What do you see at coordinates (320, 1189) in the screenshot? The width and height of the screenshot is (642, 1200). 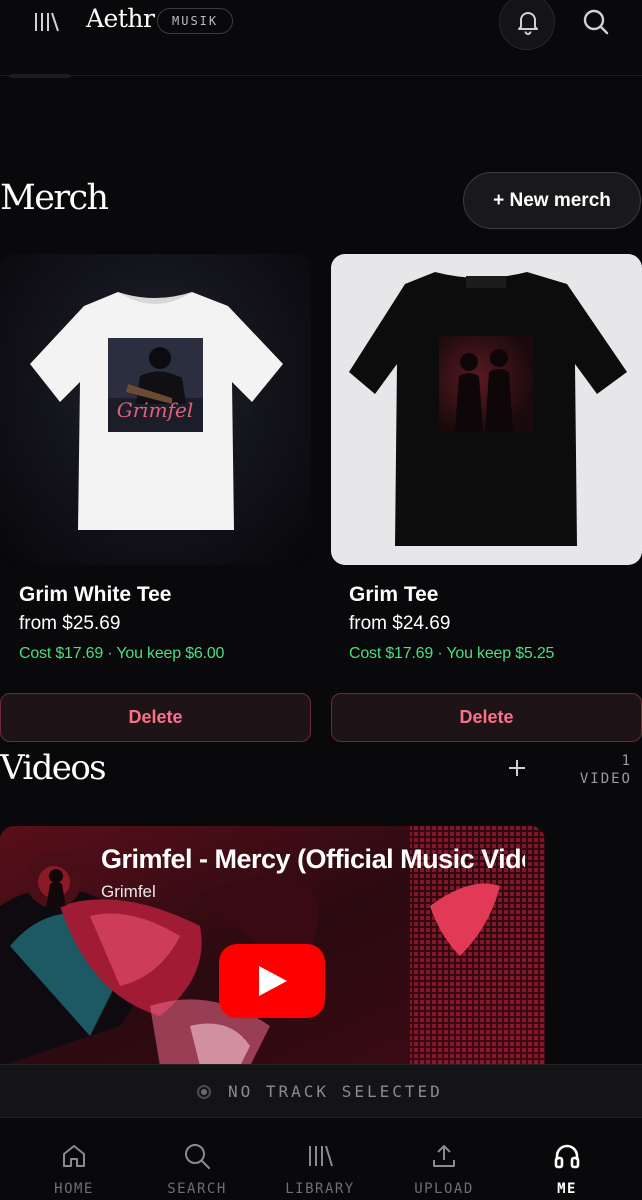 I see `nav-label: LIBRARY` at bounding box center [320, 1189].